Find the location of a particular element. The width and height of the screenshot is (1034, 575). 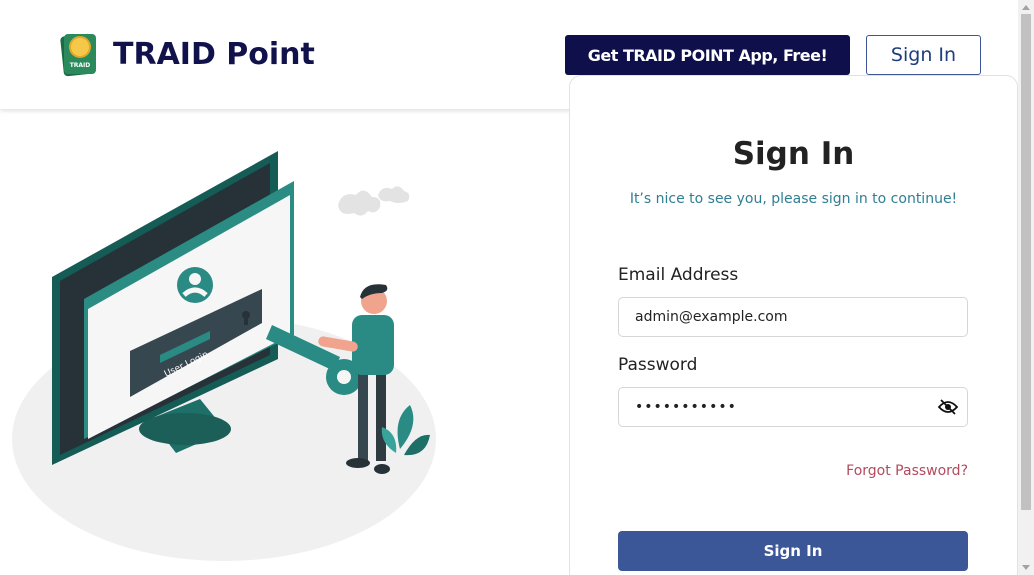

logo-text: TRAID is located at coordinates (80, 65).